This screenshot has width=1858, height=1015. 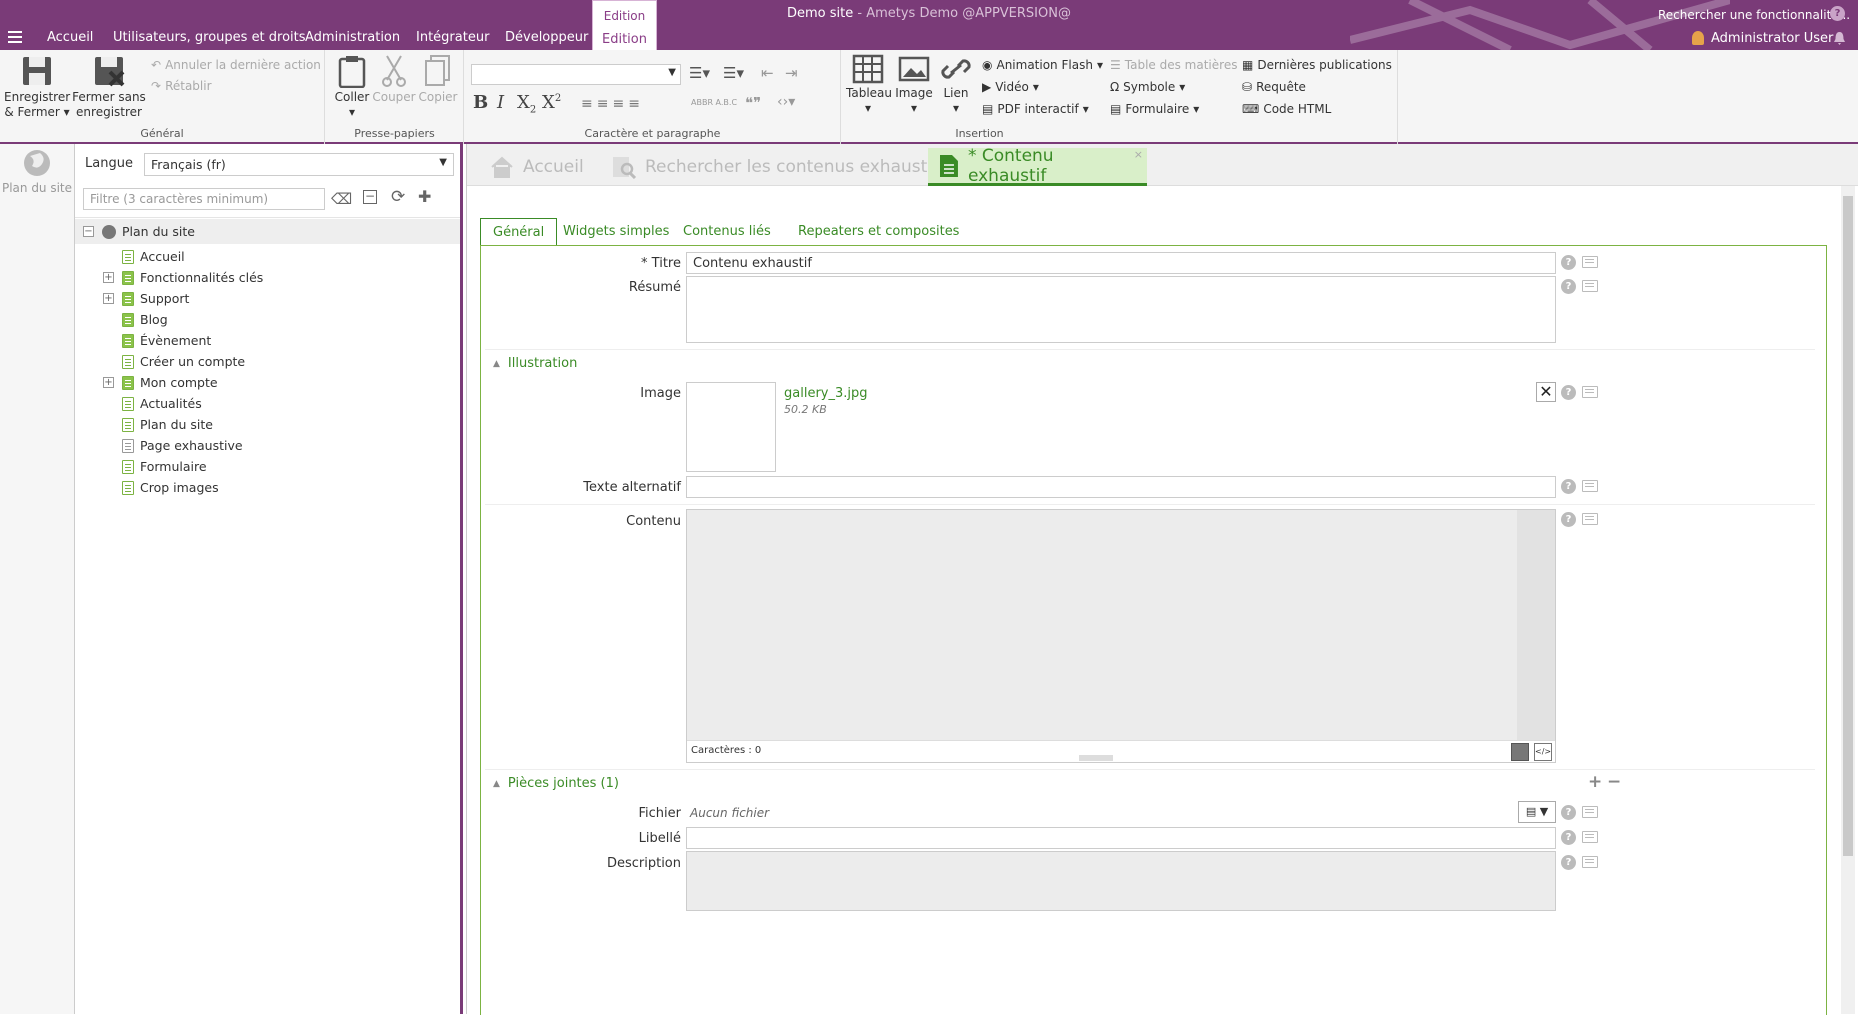 I want to click on tab-simple-widgets: Widgets simples, so click(x=616, y=232).